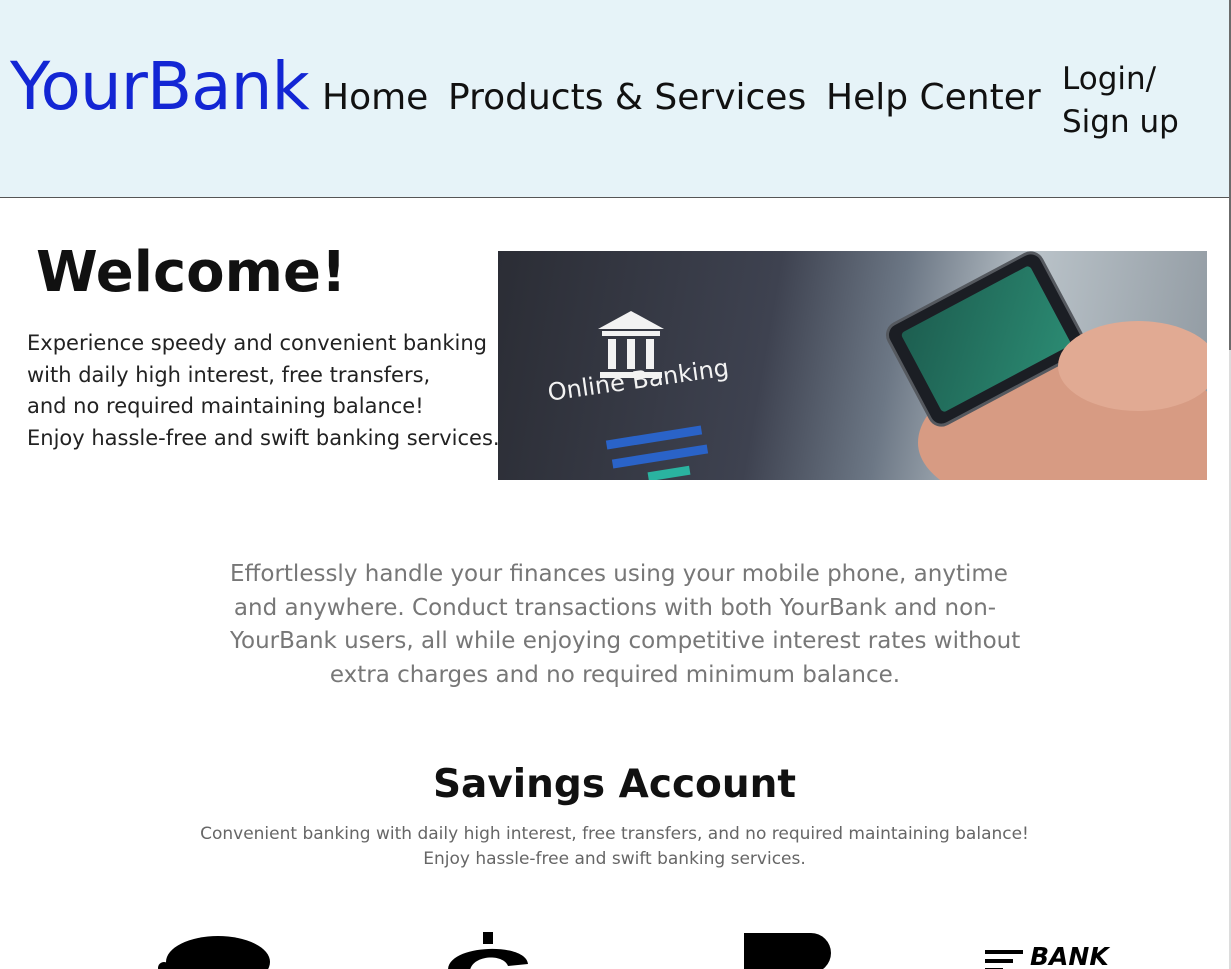  Describe the element at coordinates (375, 98) in the screenshot. I see `nav-home: Home` at that location.